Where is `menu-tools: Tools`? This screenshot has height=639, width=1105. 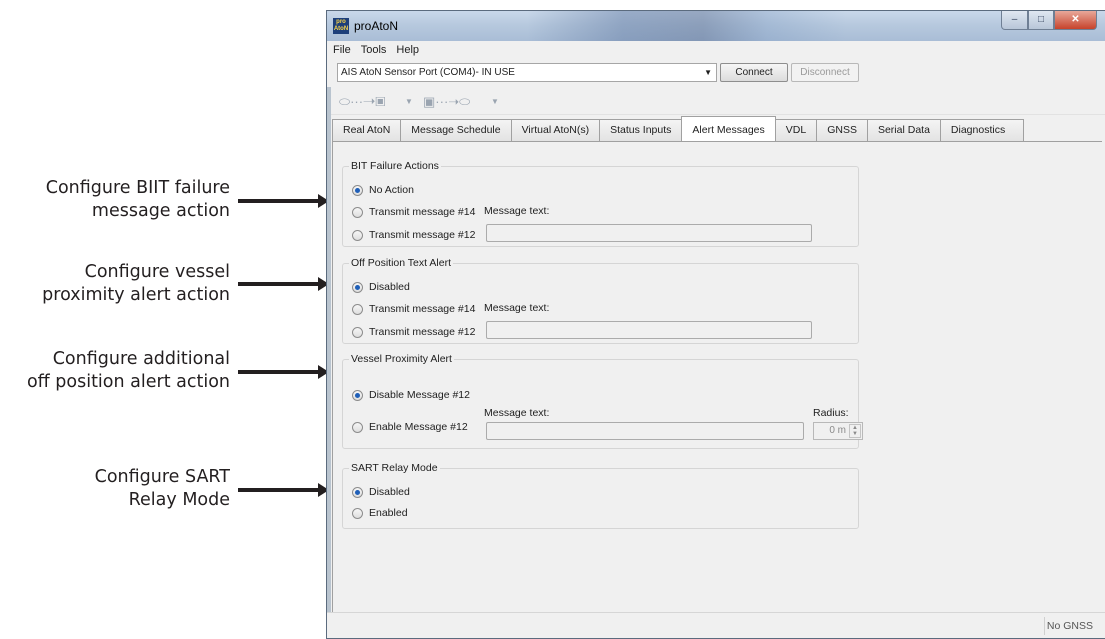 menu-tools: Tools is located at coordinates (374, 50).